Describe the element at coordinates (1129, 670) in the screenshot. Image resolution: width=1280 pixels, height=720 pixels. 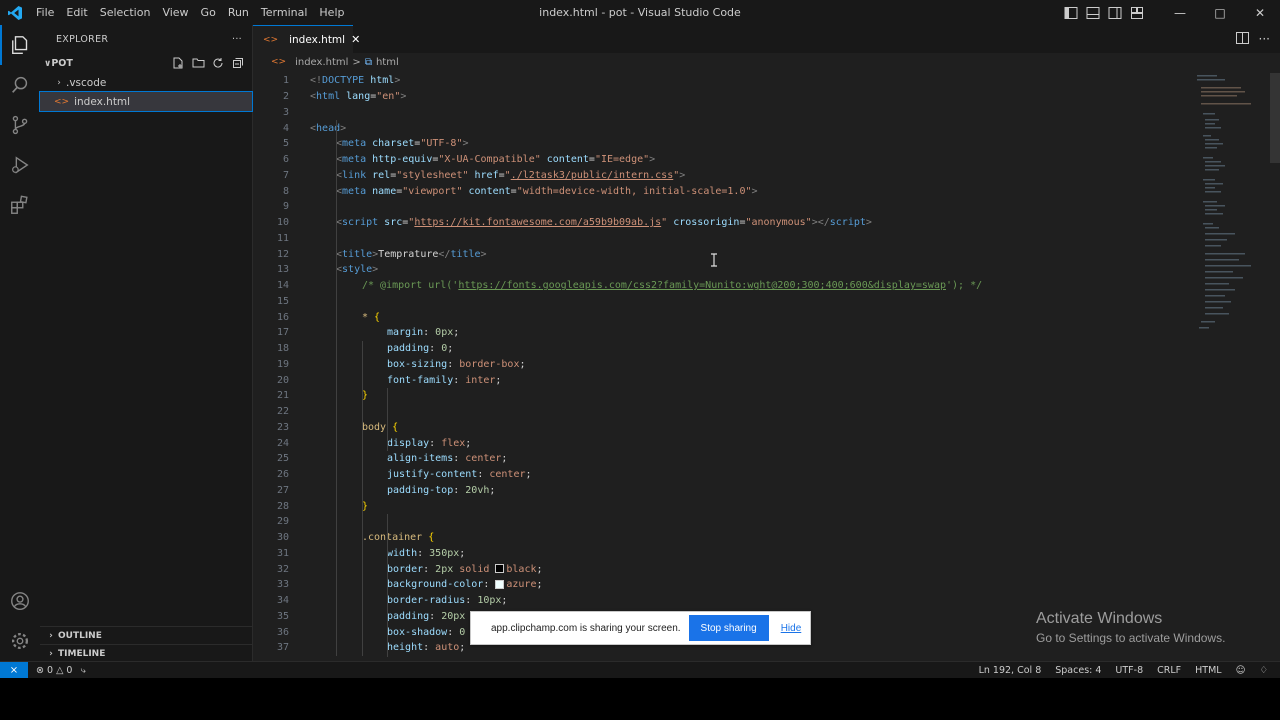
I see `encoding: UTF-8` at that location.